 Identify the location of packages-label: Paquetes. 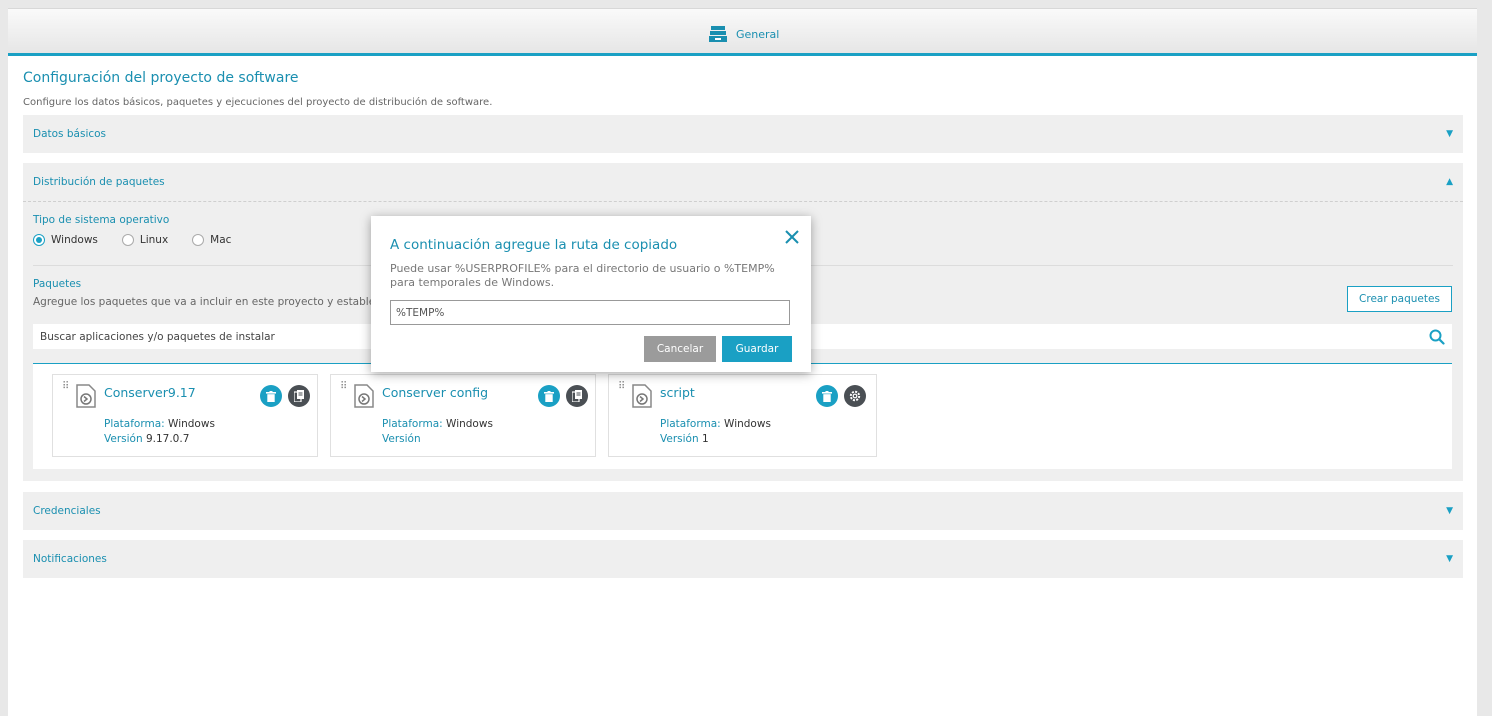
(57, 284).